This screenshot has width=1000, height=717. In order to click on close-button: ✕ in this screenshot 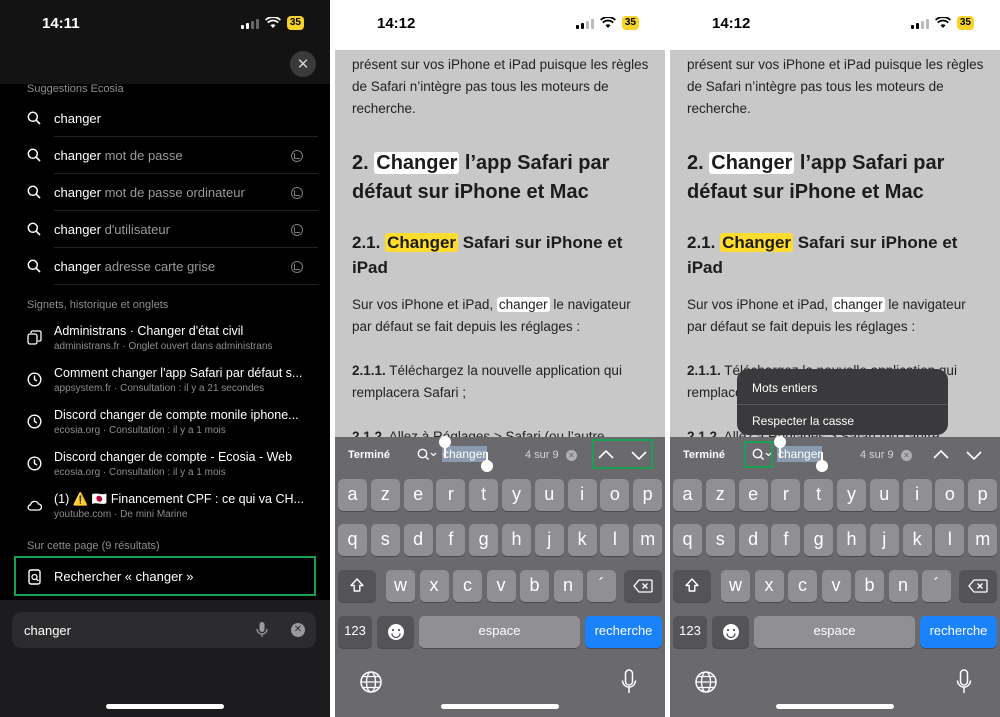, I will do `click(303, 64)`.